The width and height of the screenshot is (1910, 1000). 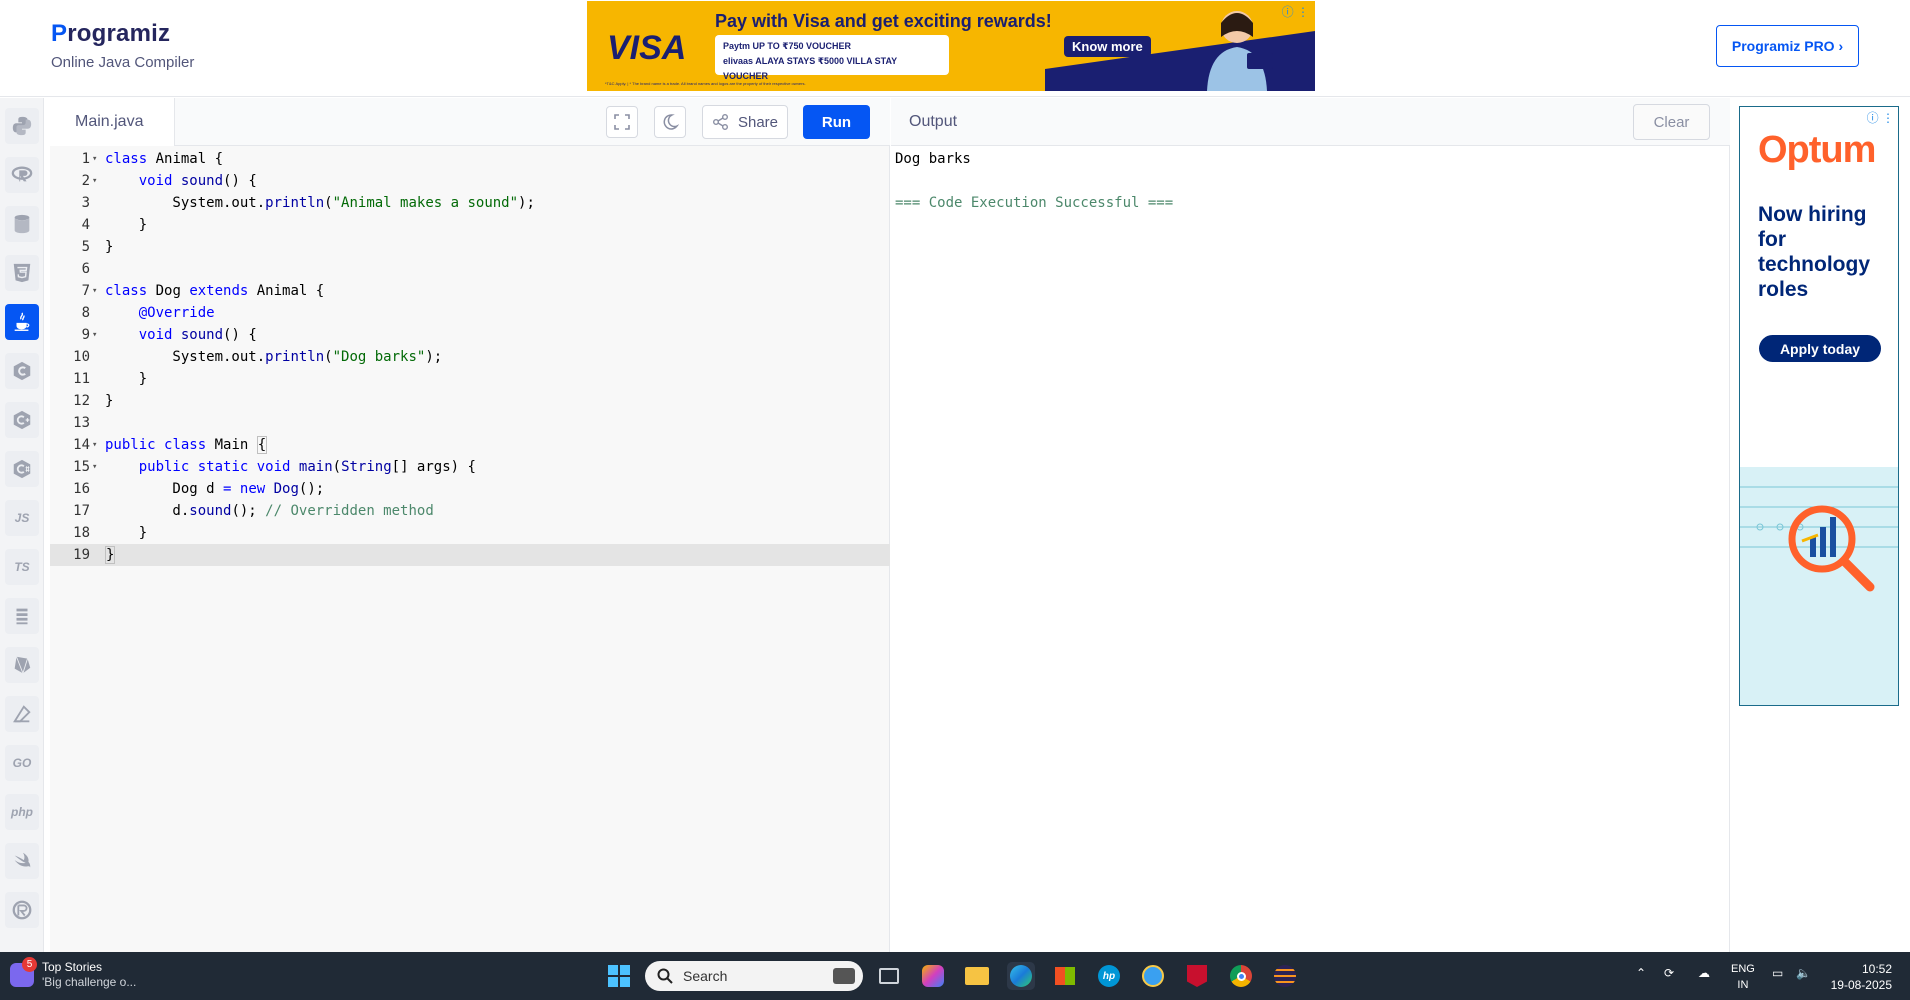 I want to click on code-line: 7 ▾ class Dog extends Animal {, so click(x=470, y=291).